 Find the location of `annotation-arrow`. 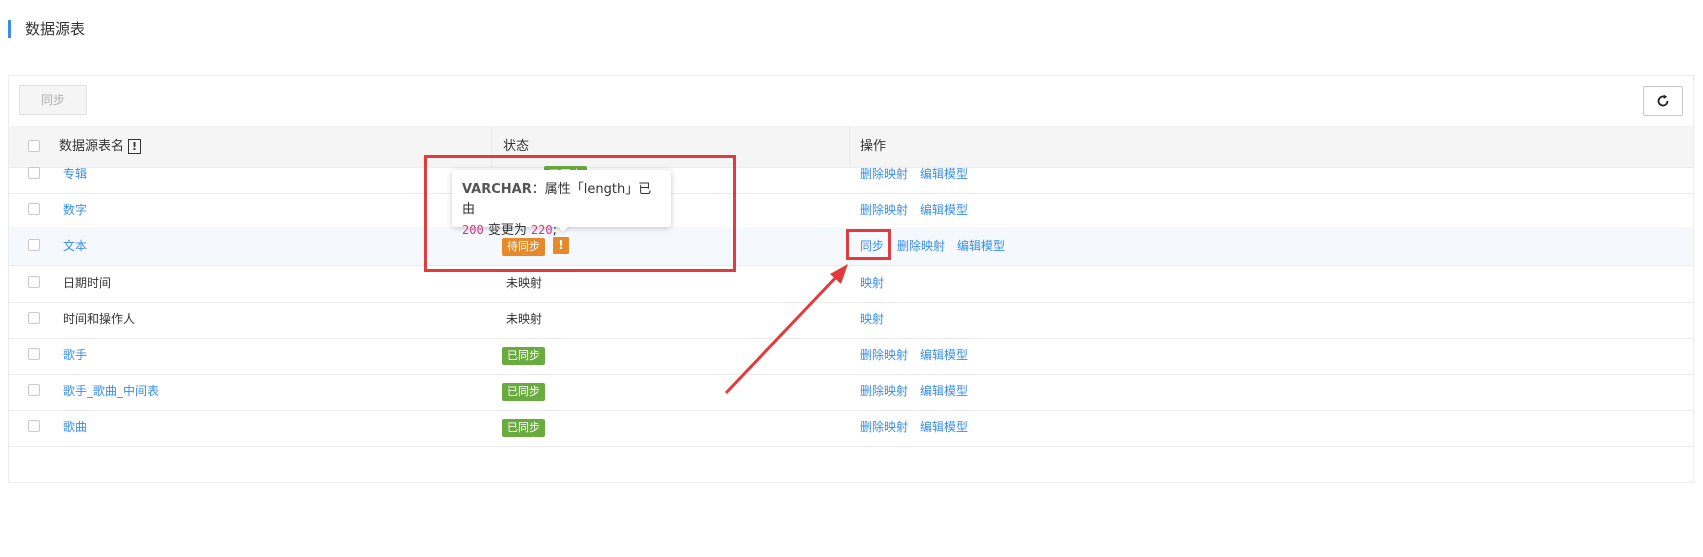

annotation-arrow is located at coordinates (786, 329).